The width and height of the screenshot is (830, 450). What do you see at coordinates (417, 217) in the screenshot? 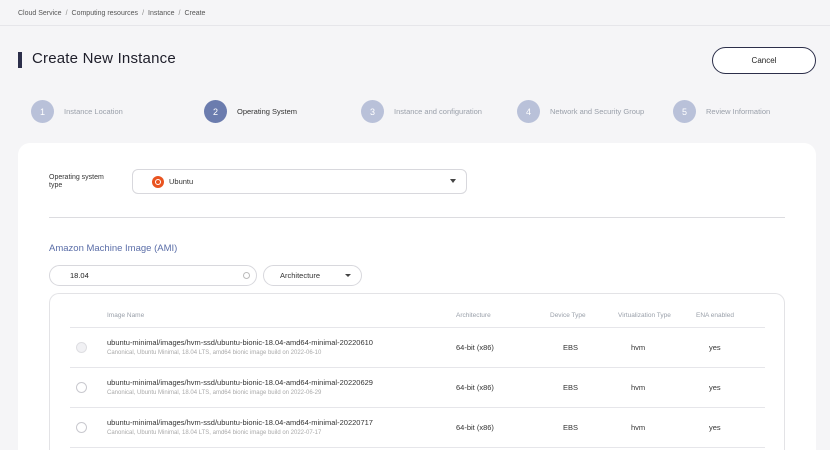
I see `section-divider` at bounding box center [417, 217].